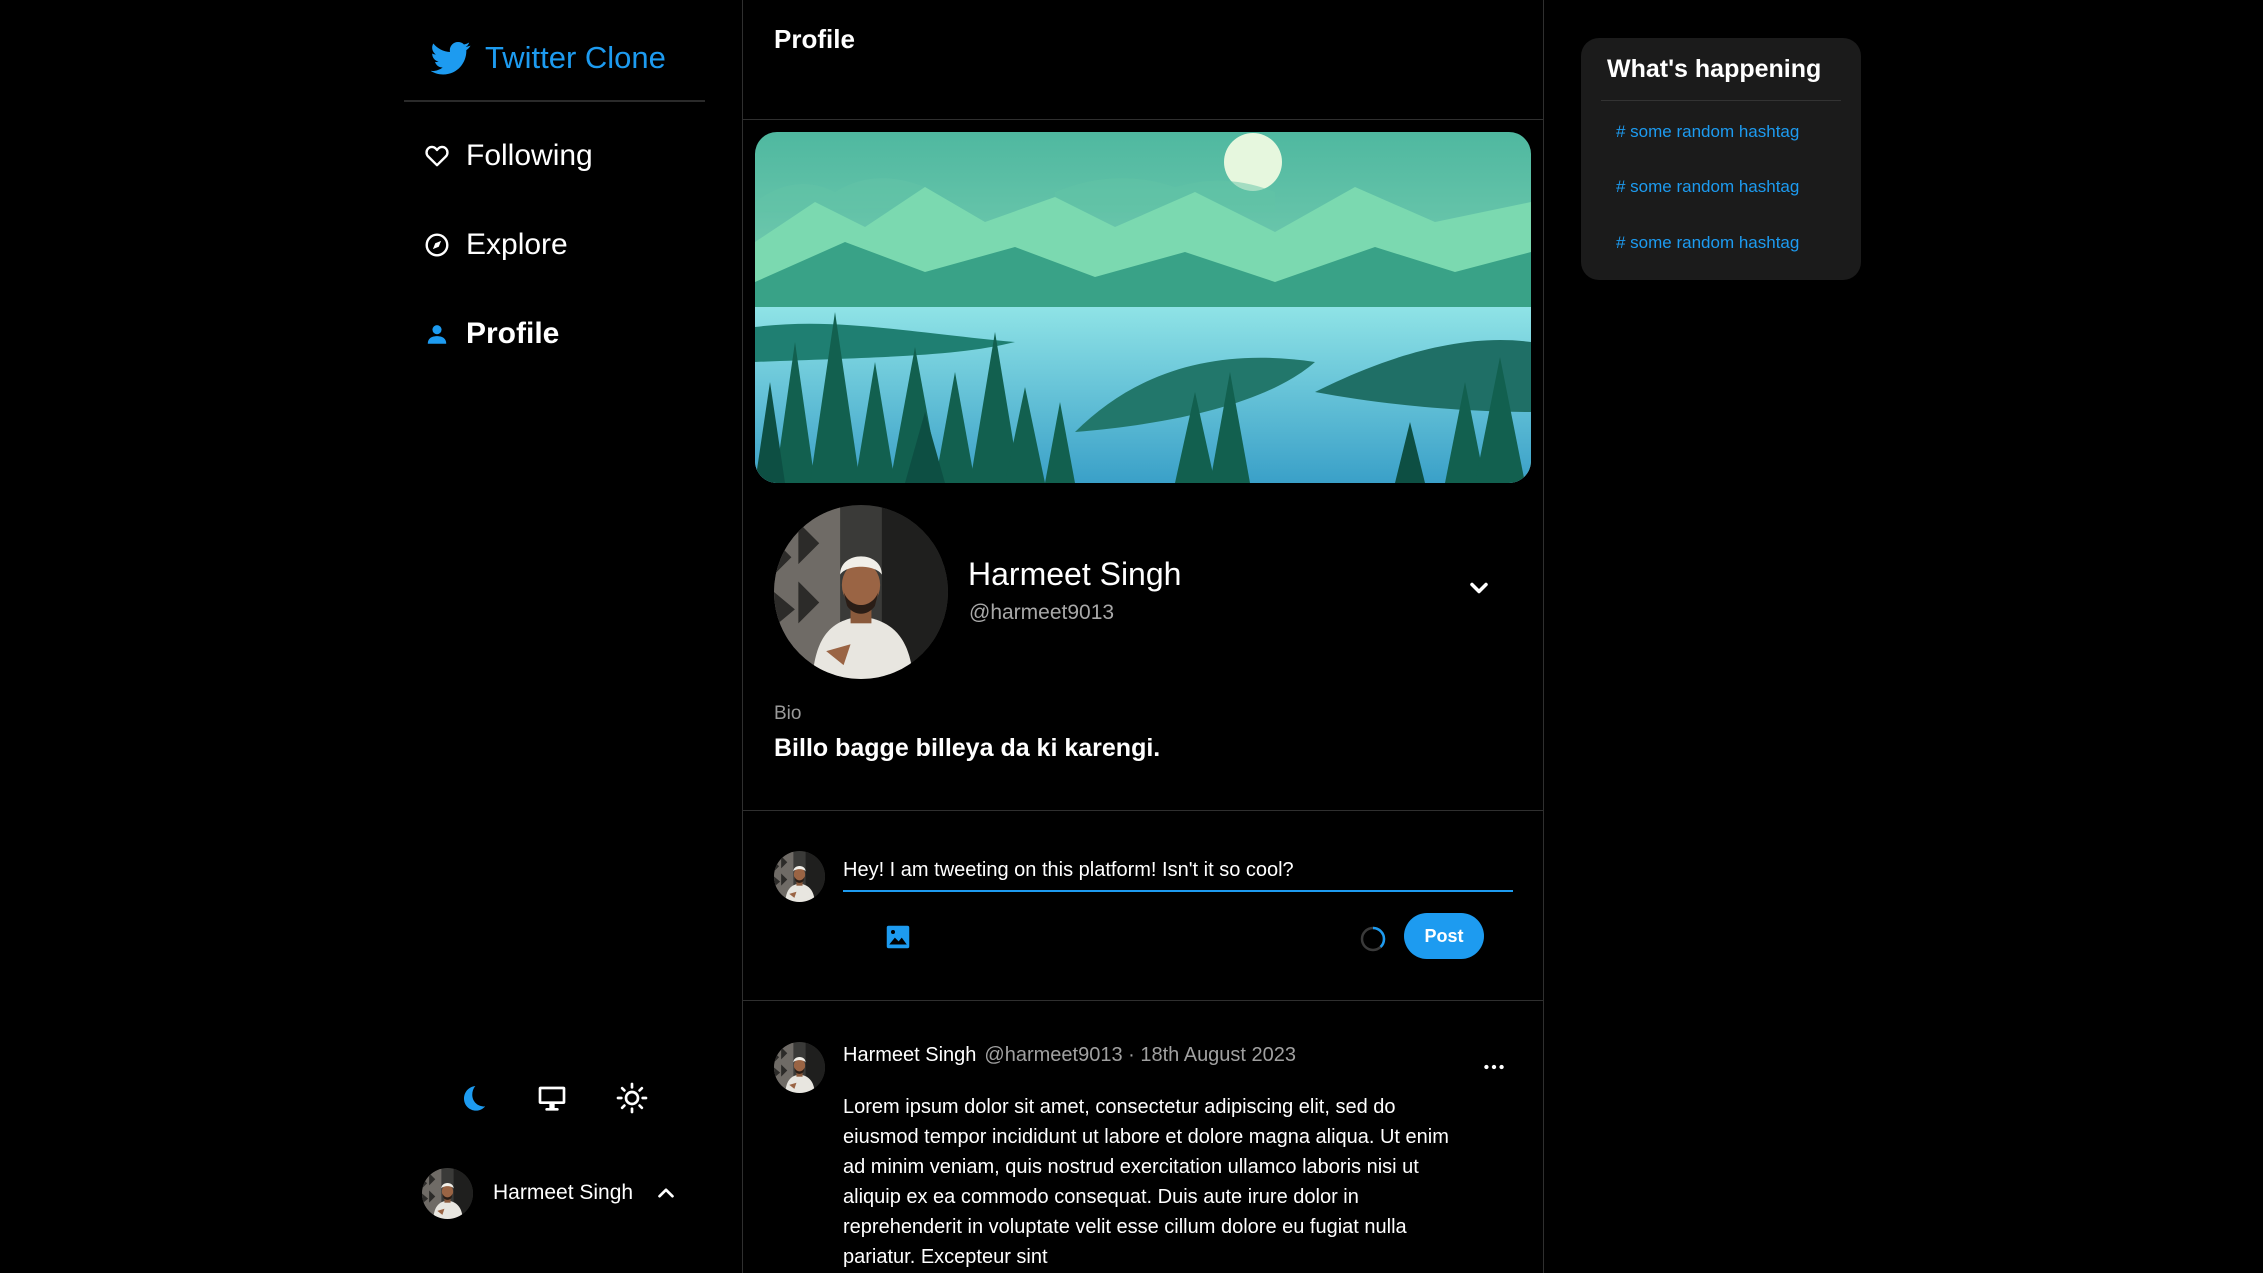  Describe the element at coordinates (1143, 810) in the screenshot. I see `bio-divider` at that location.